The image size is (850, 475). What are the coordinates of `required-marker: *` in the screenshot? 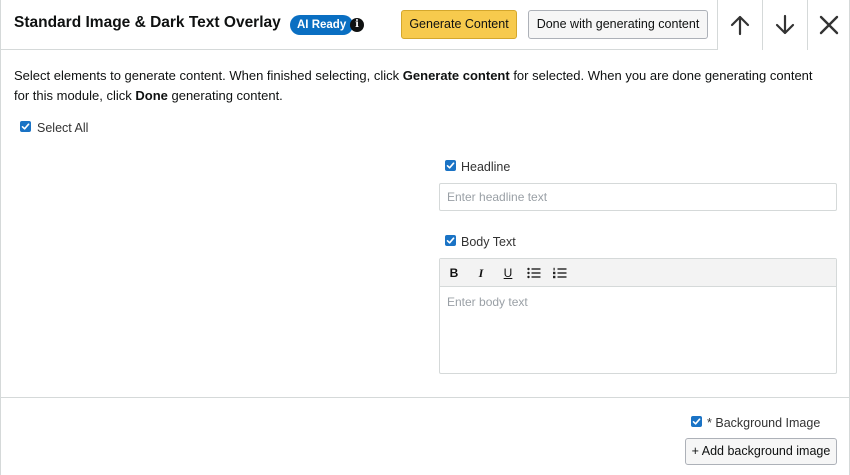 It's located at (709, 423).